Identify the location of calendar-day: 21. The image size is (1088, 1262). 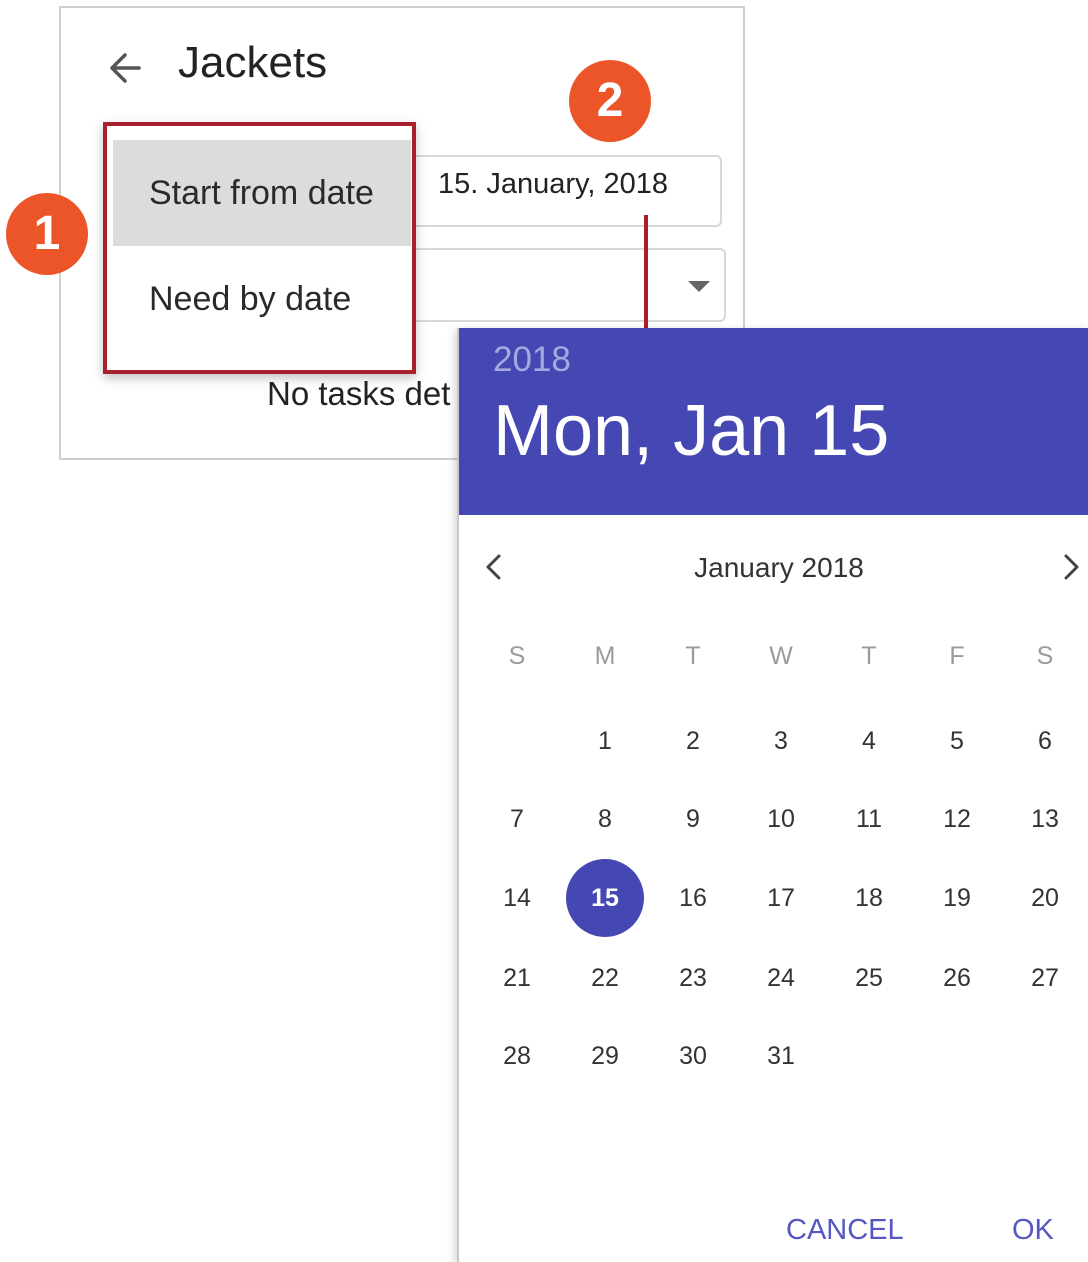
(517, 978).